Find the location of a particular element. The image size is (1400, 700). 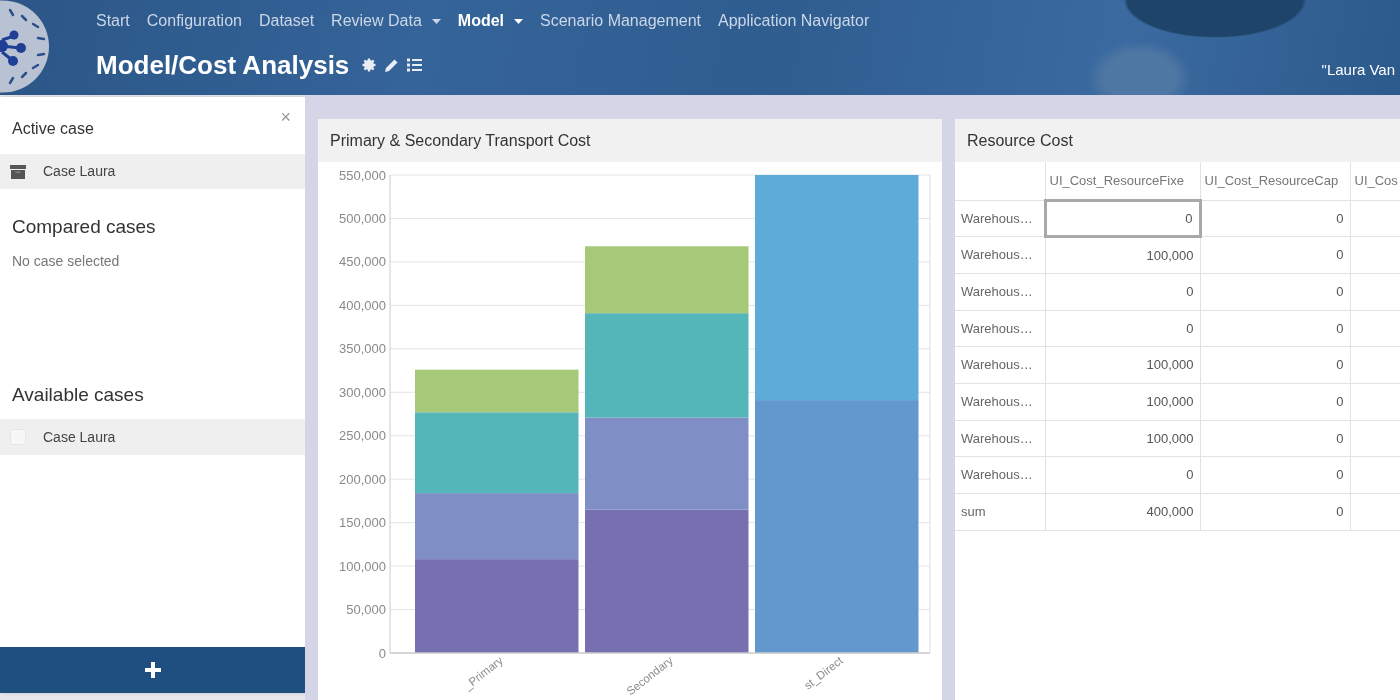

panel-title: Primary & Secondary Transport Cost is located at coordinates (460, 140).